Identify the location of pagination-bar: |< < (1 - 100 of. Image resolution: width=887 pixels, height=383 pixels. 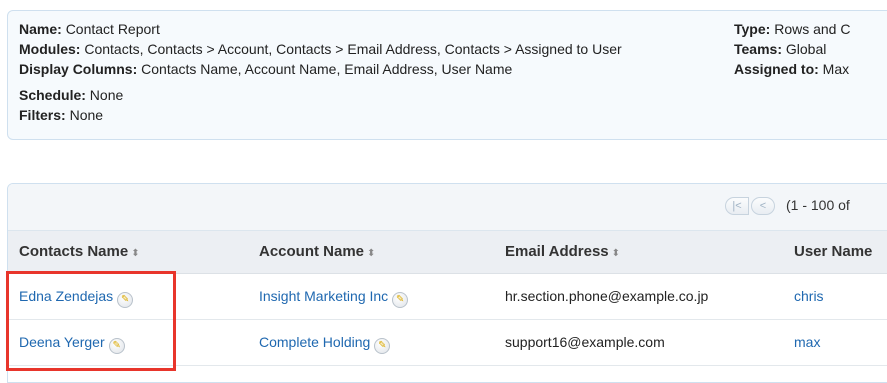
(447, 207).